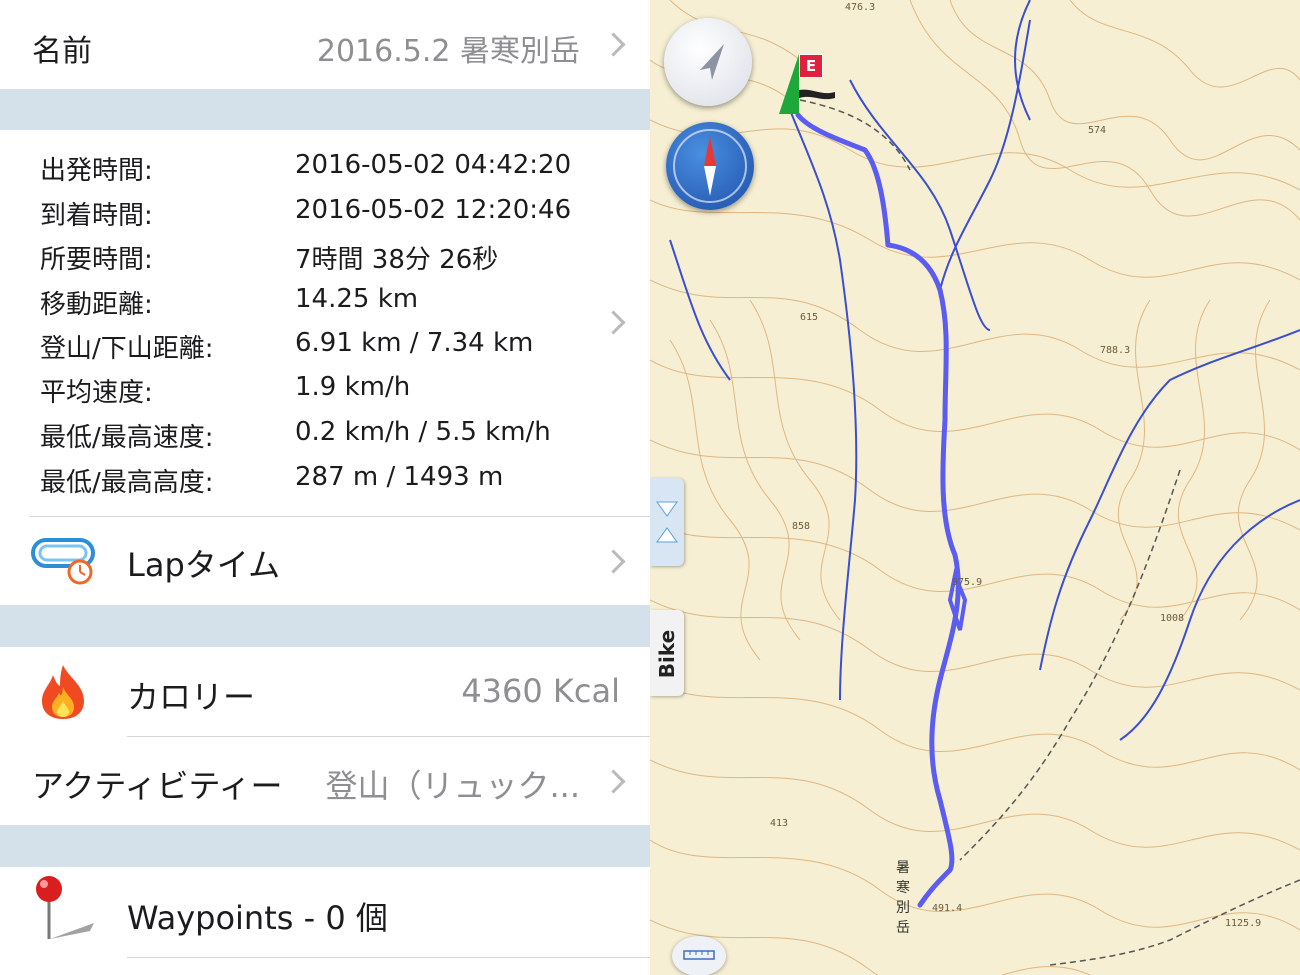  I want to click on bike-tab-label: Bike, so click(667, 654).